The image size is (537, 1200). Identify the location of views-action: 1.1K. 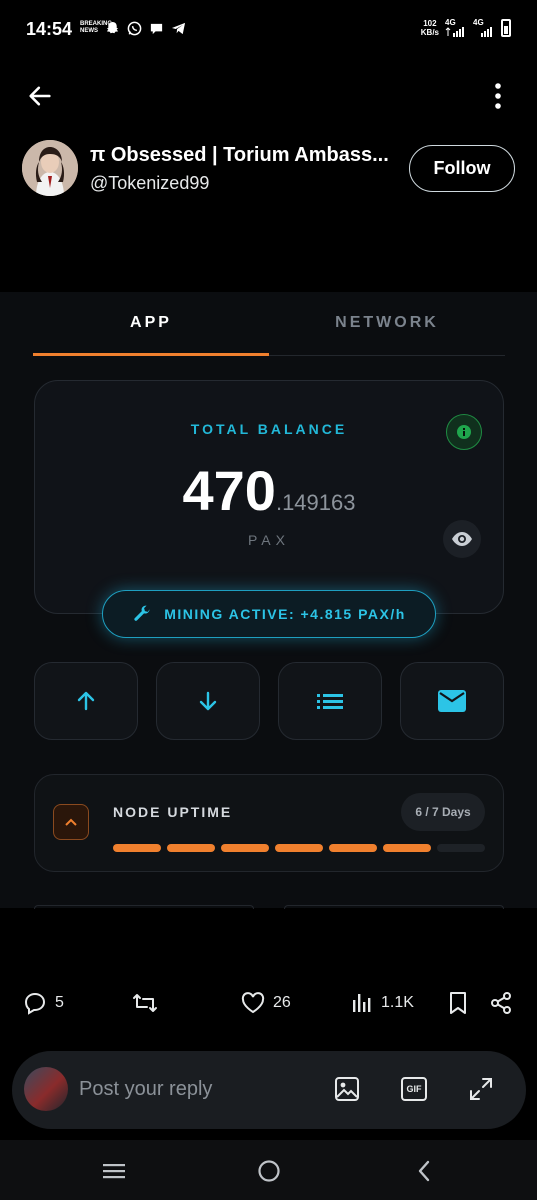
(382, 1003).